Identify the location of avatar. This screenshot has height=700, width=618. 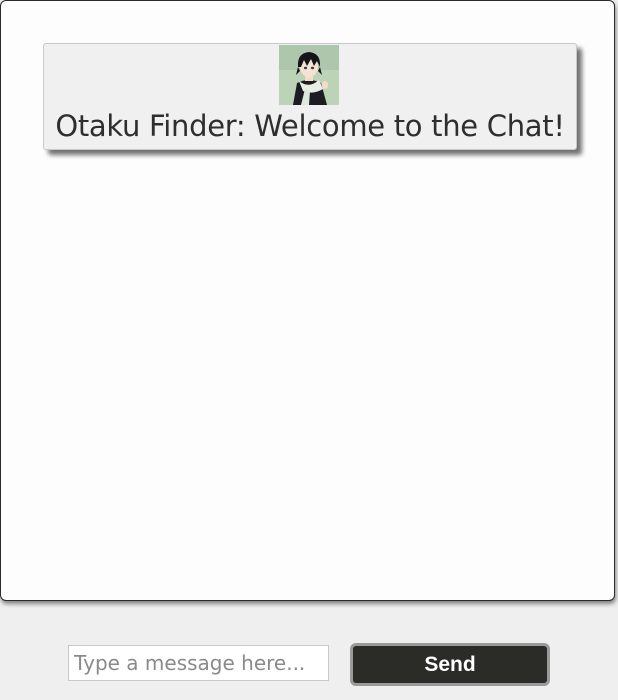
(309, 75).